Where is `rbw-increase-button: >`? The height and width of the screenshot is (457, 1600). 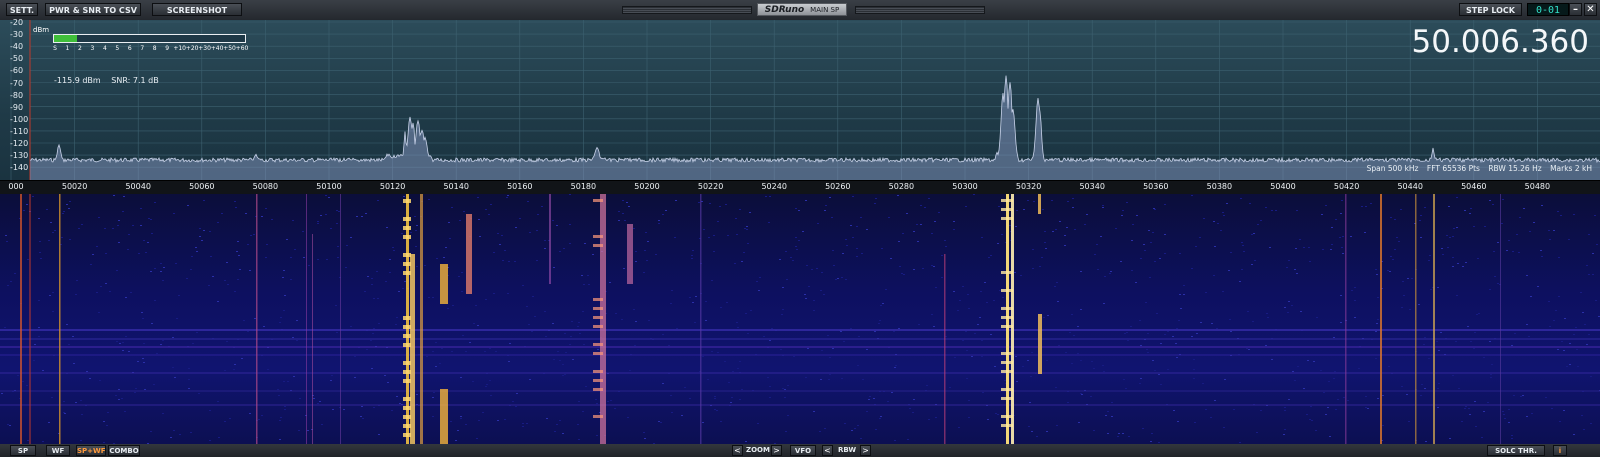 rbw-increase-button: > is located at coordinates (865, 450).